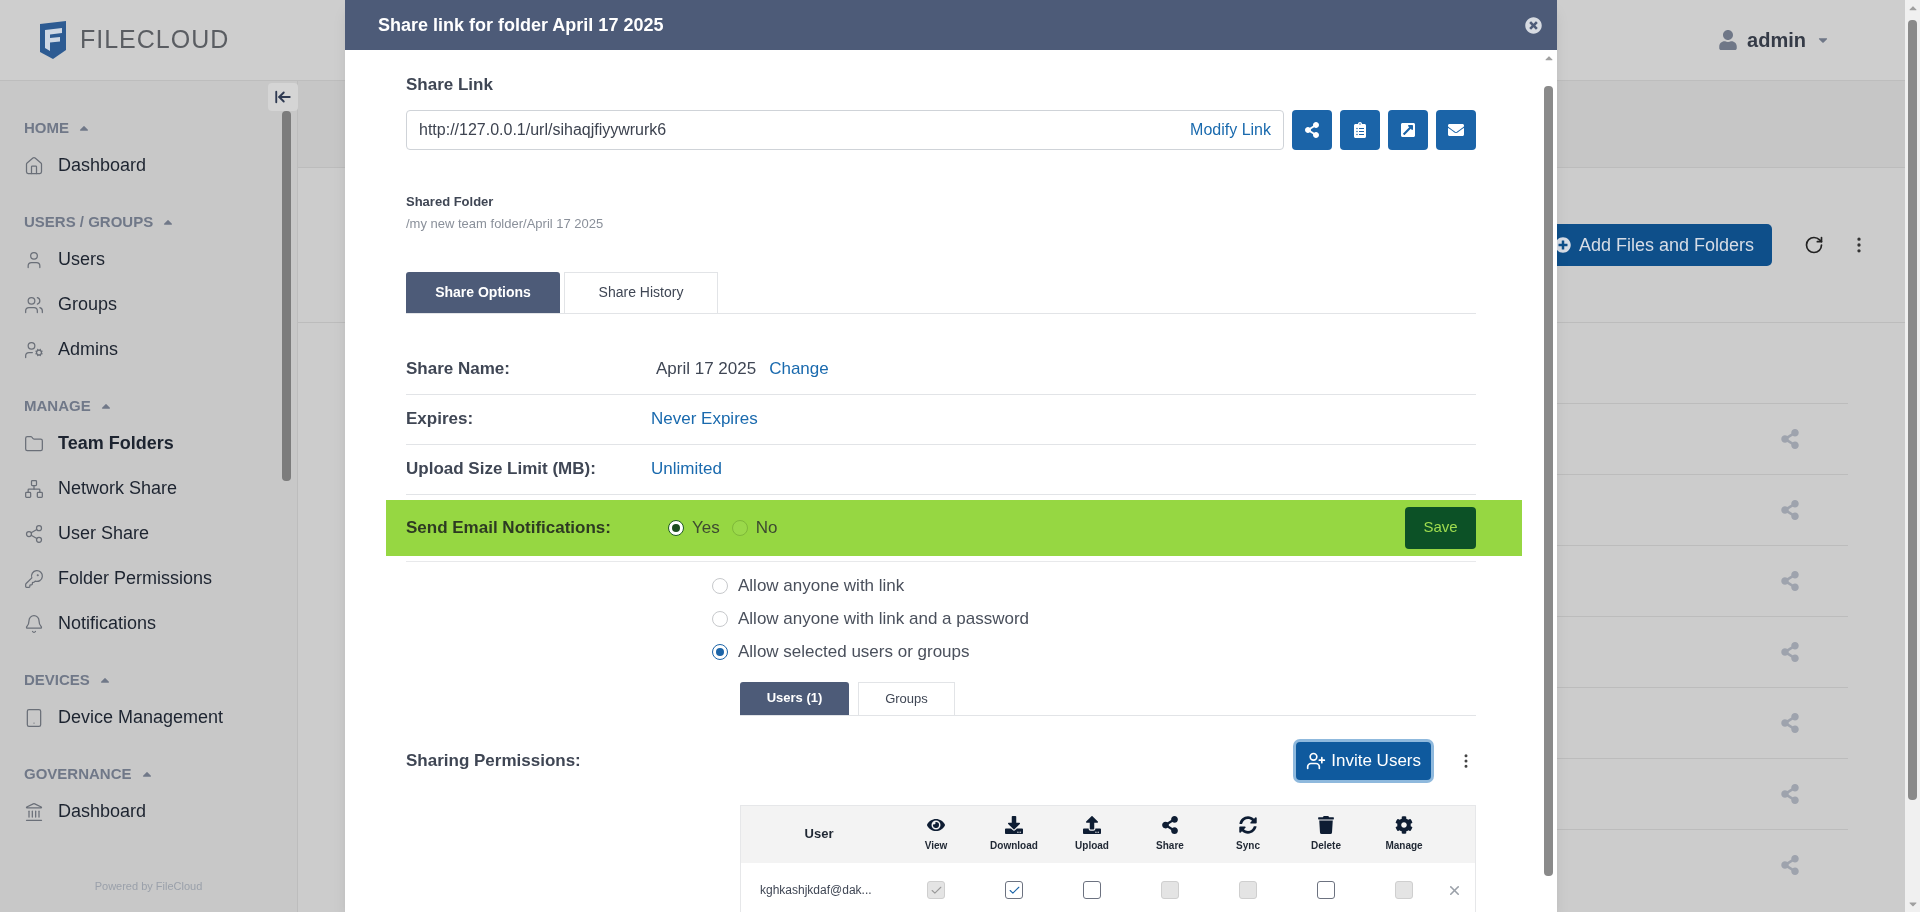  Describe the element at coordinates (450, 85) in the screenshot. I see `section-label: Share Link` at that location.